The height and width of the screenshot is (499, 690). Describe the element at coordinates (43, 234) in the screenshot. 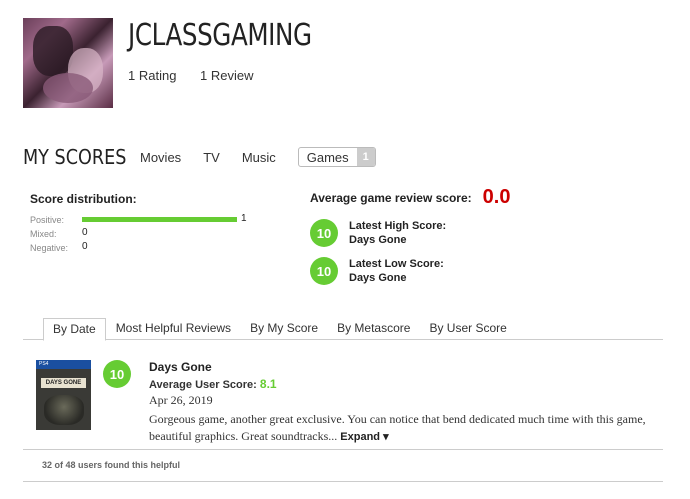

I see `mixed-label: Mixed:` at that location.